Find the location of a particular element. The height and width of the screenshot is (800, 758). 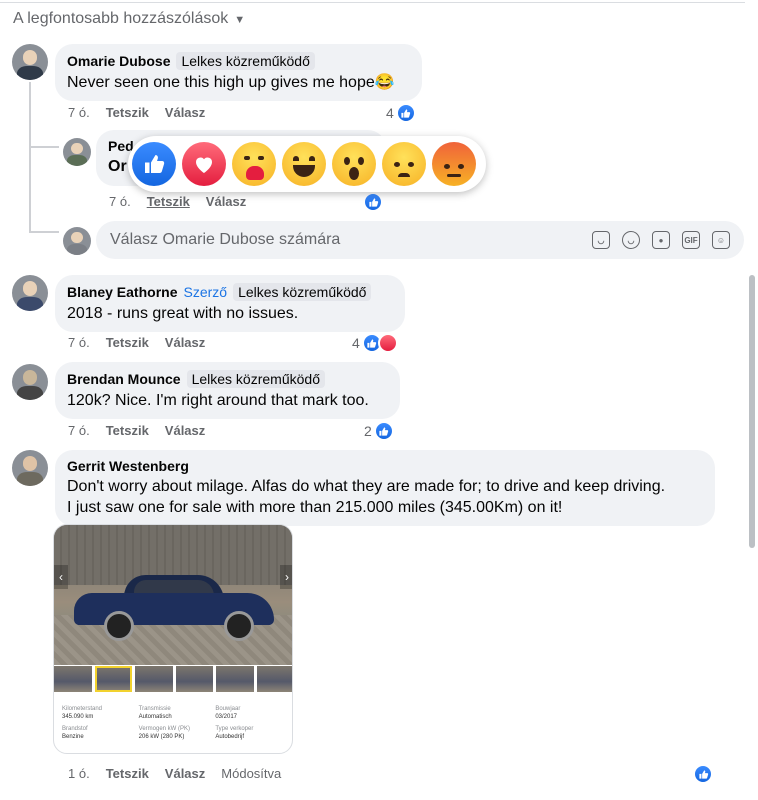

comment-actions: 1 ó. Tetszik Válasz Módosítva is located at coordinates (174, 773).